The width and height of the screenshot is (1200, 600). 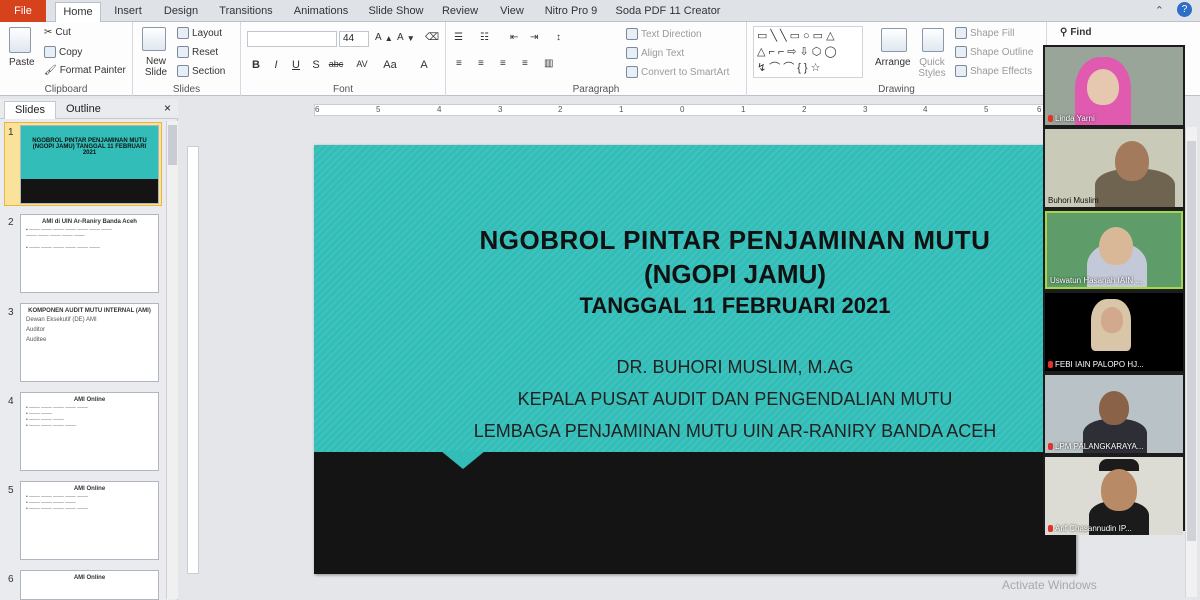 What do you see at coordinates (11, 579) in the screenshot?
I see `thumb-number: 6` at bounding box center [11, 579].